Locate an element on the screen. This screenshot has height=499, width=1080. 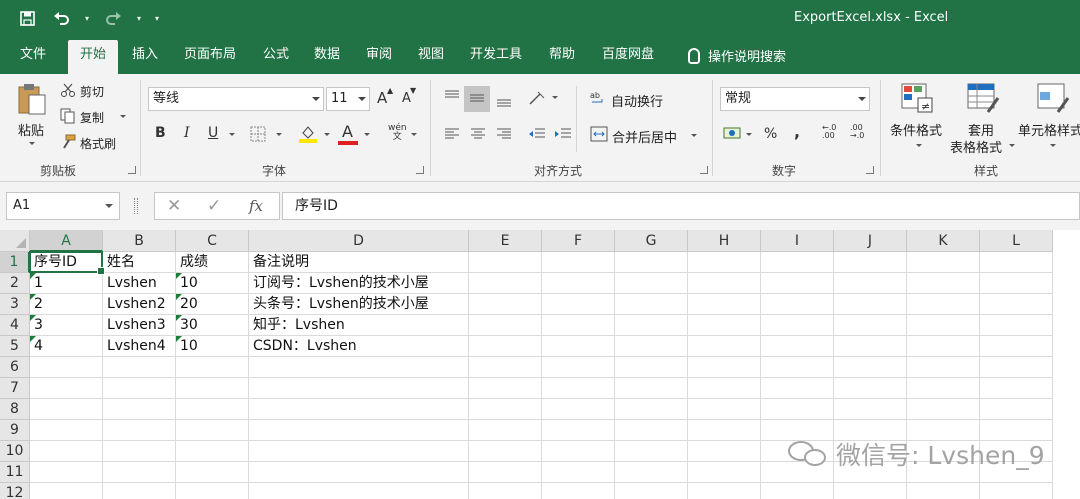
cell-e12 is located at coordinates (505, 491).